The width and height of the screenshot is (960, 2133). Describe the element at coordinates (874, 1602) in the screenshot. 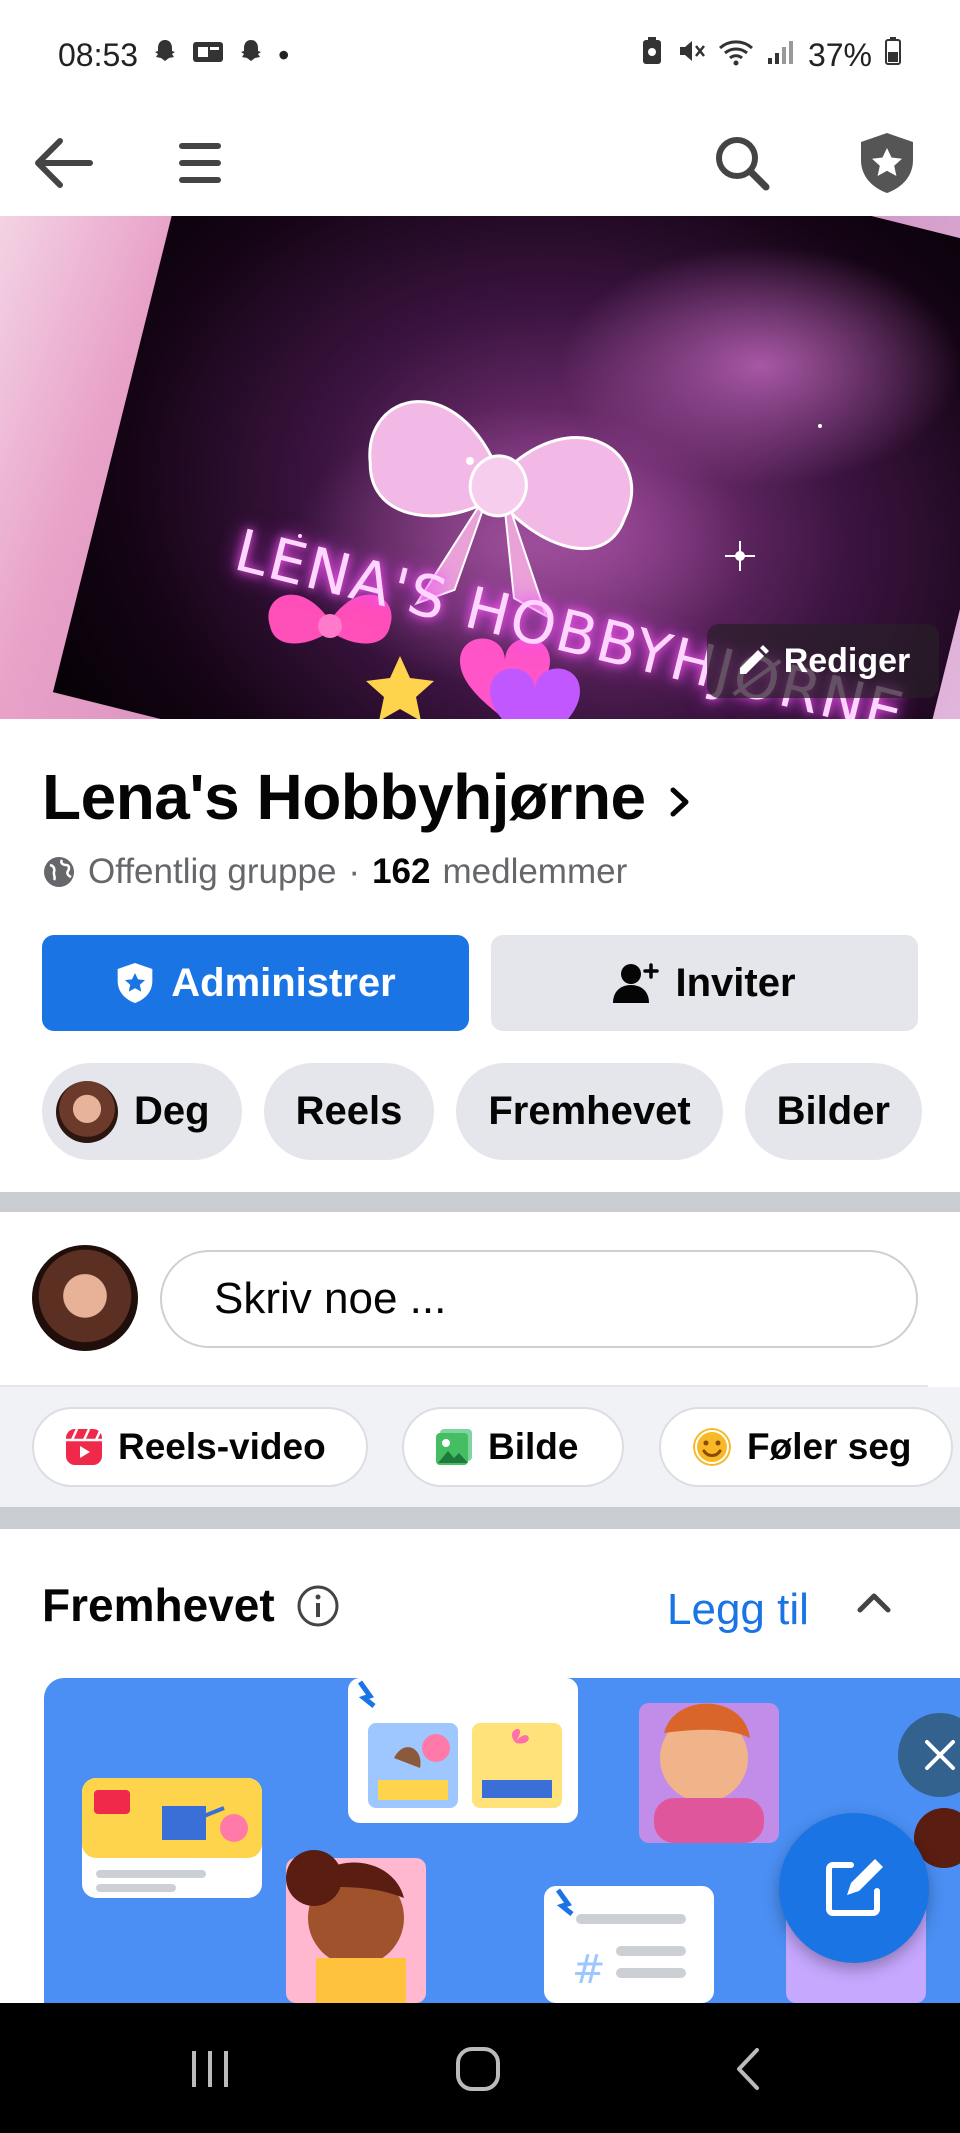

I see `chevron-up-icon` at that location.